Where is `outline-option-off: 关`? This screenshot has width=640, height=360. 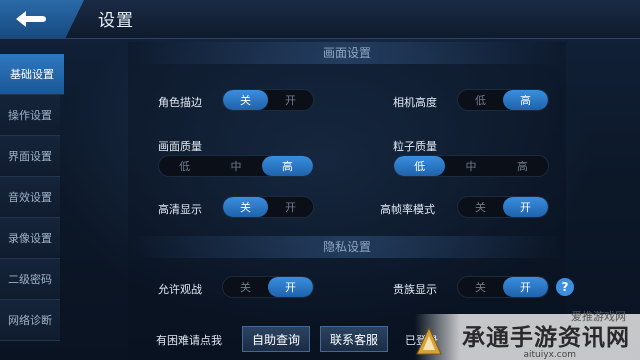
outline-option-off: 关 is located at coordinates (245, 100).